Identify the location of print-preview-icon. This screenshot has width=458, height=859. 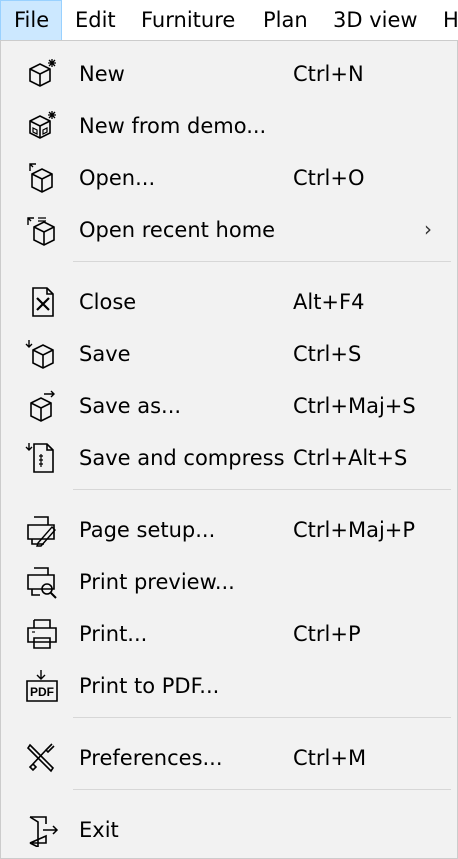
(42, 582).